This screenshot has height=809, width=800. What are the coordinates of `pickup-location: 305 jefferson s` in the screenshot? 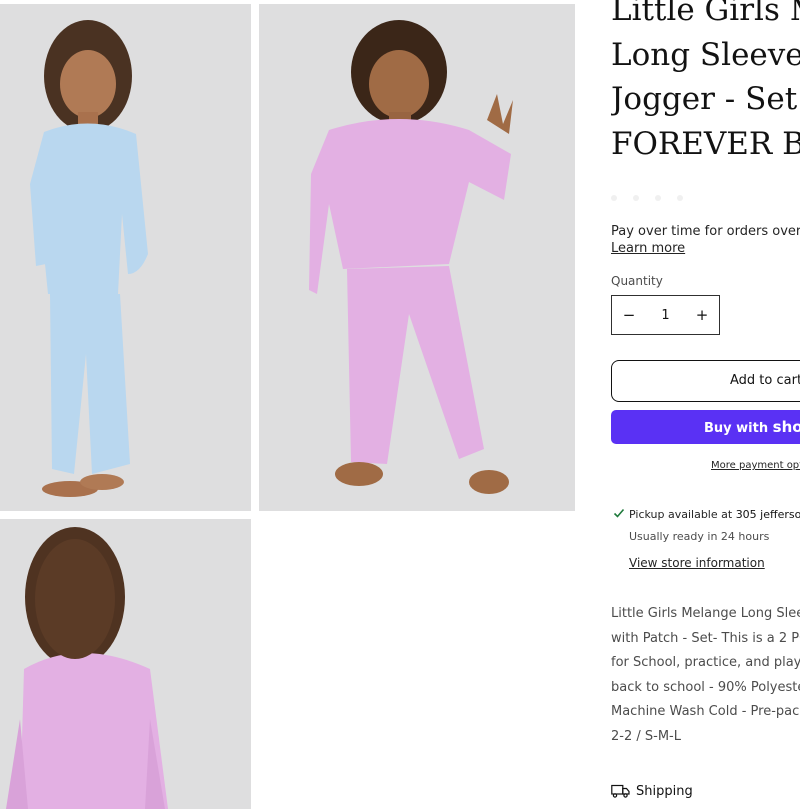 It's located at (767, 514).